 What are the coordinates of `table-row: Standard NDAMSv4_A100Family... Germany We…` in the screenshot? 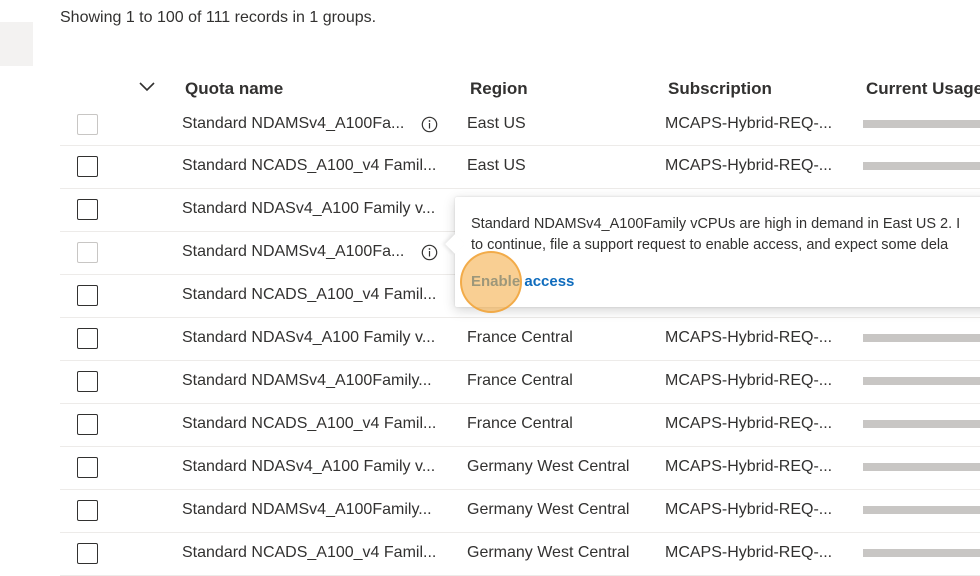 It's located at (520, 511).